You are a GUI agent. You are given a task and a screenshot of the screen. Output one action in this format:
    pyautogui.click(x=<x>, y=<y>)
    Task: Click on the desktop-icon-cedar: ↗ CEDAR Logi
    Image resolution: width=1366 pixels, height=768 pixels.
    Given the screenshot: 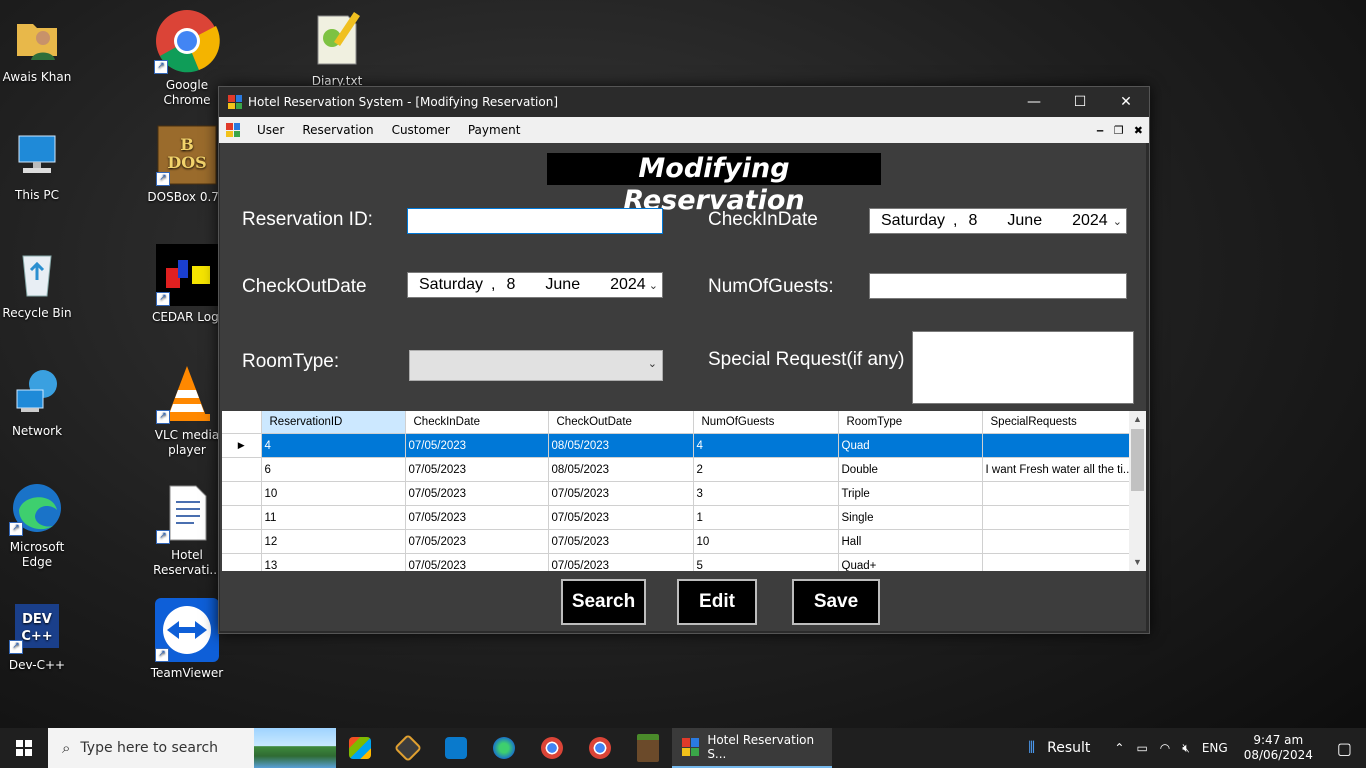 What is the action you would take?
    pyautogui.click(x=187, y=284)
    